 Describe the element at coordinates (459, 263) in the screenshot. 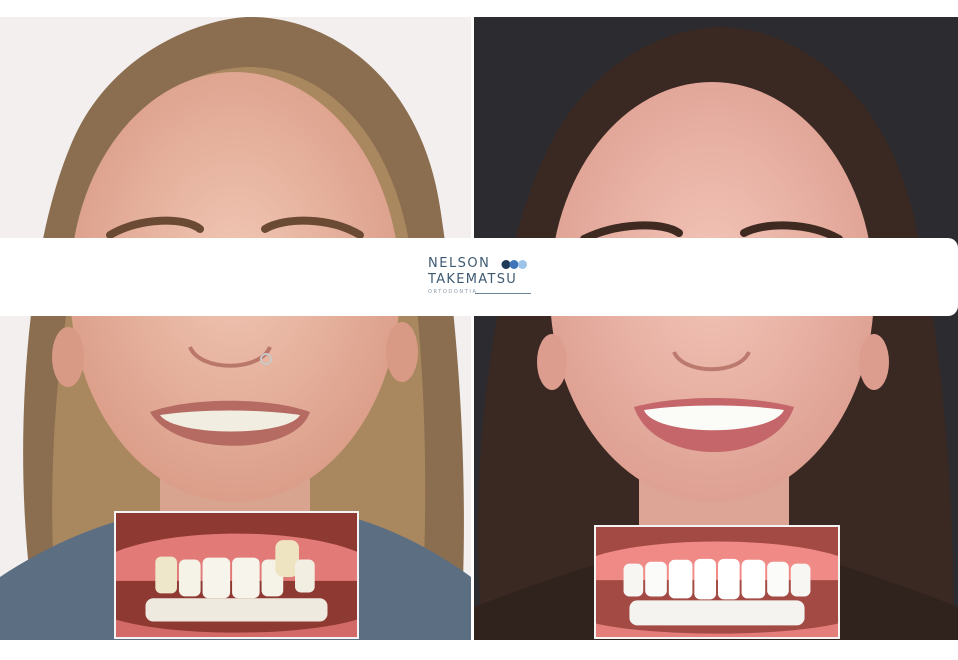

I see `logo-line-1: NELSON` at that location.